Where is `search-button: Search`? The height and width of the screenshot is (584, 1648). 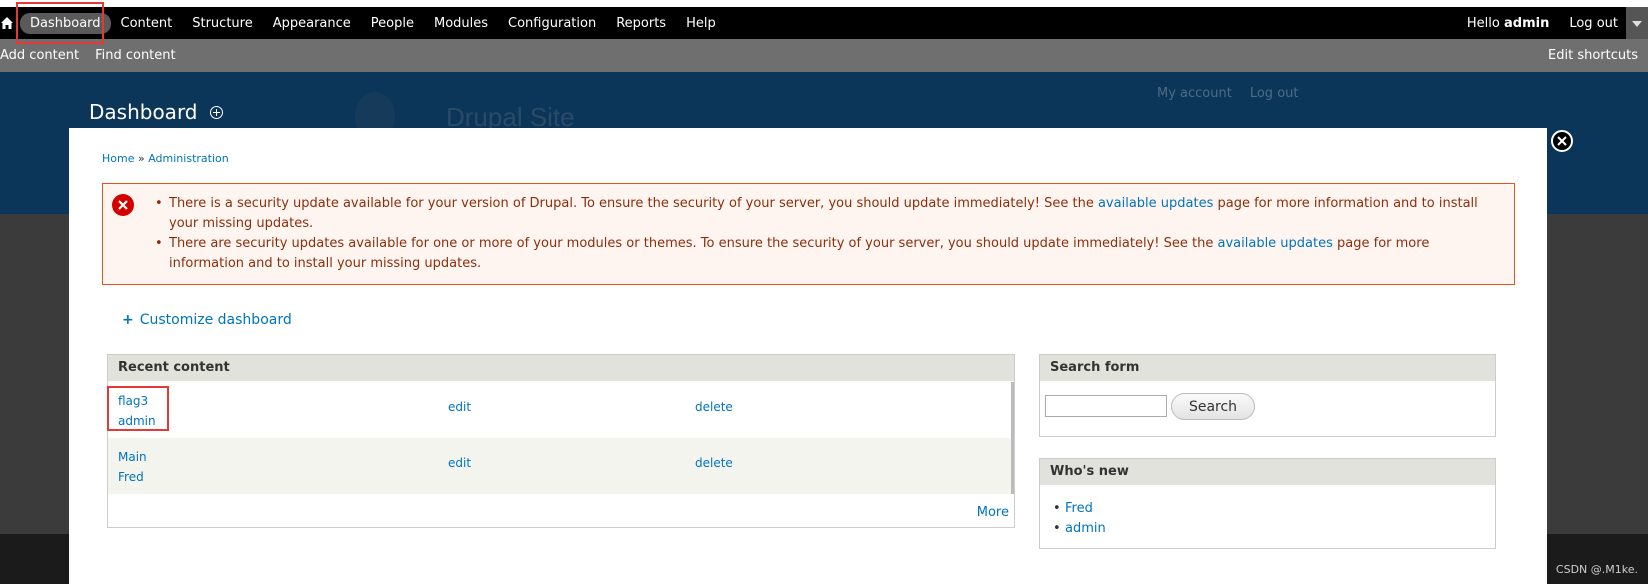 search-button: Search is located at coordinates (1213, 406).